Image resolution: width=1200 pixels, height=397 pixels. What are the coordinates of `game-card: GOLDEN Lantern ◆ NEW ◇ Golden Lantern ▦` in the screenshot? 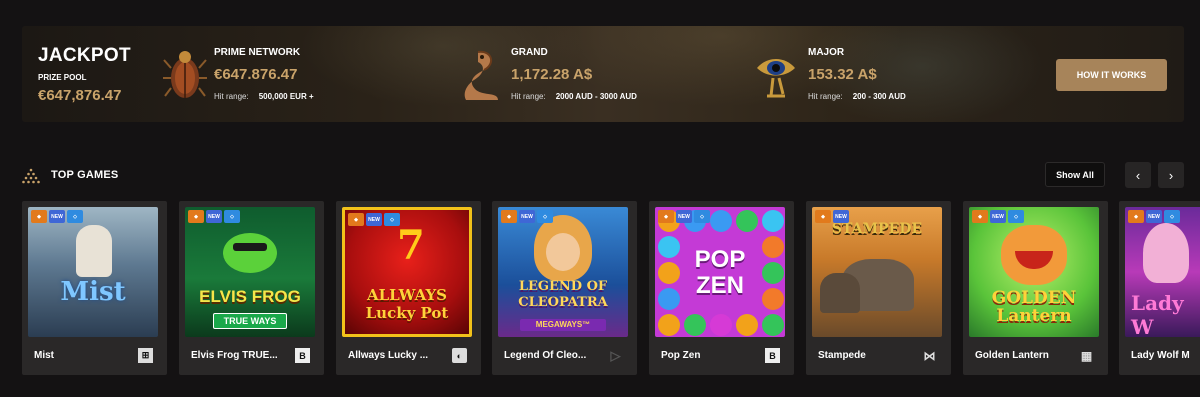 It's located at (1035, 288).